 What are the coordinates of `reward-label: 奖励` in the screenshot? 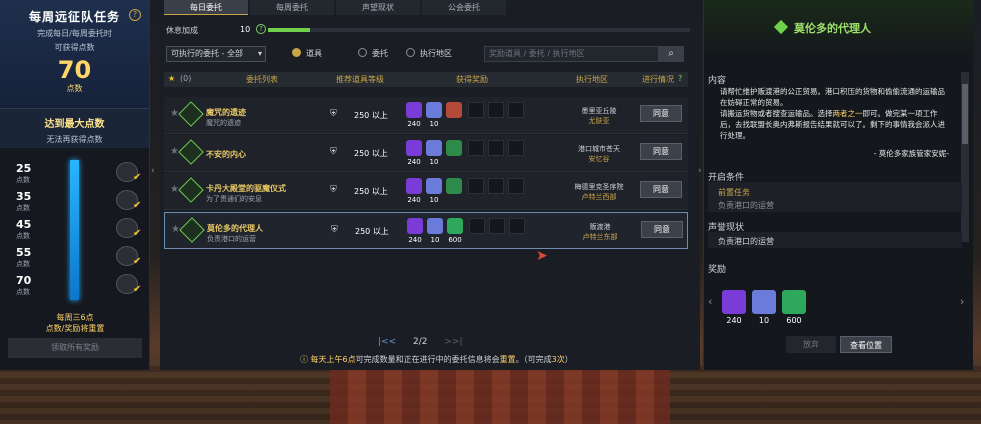 It's located at (717, 270).